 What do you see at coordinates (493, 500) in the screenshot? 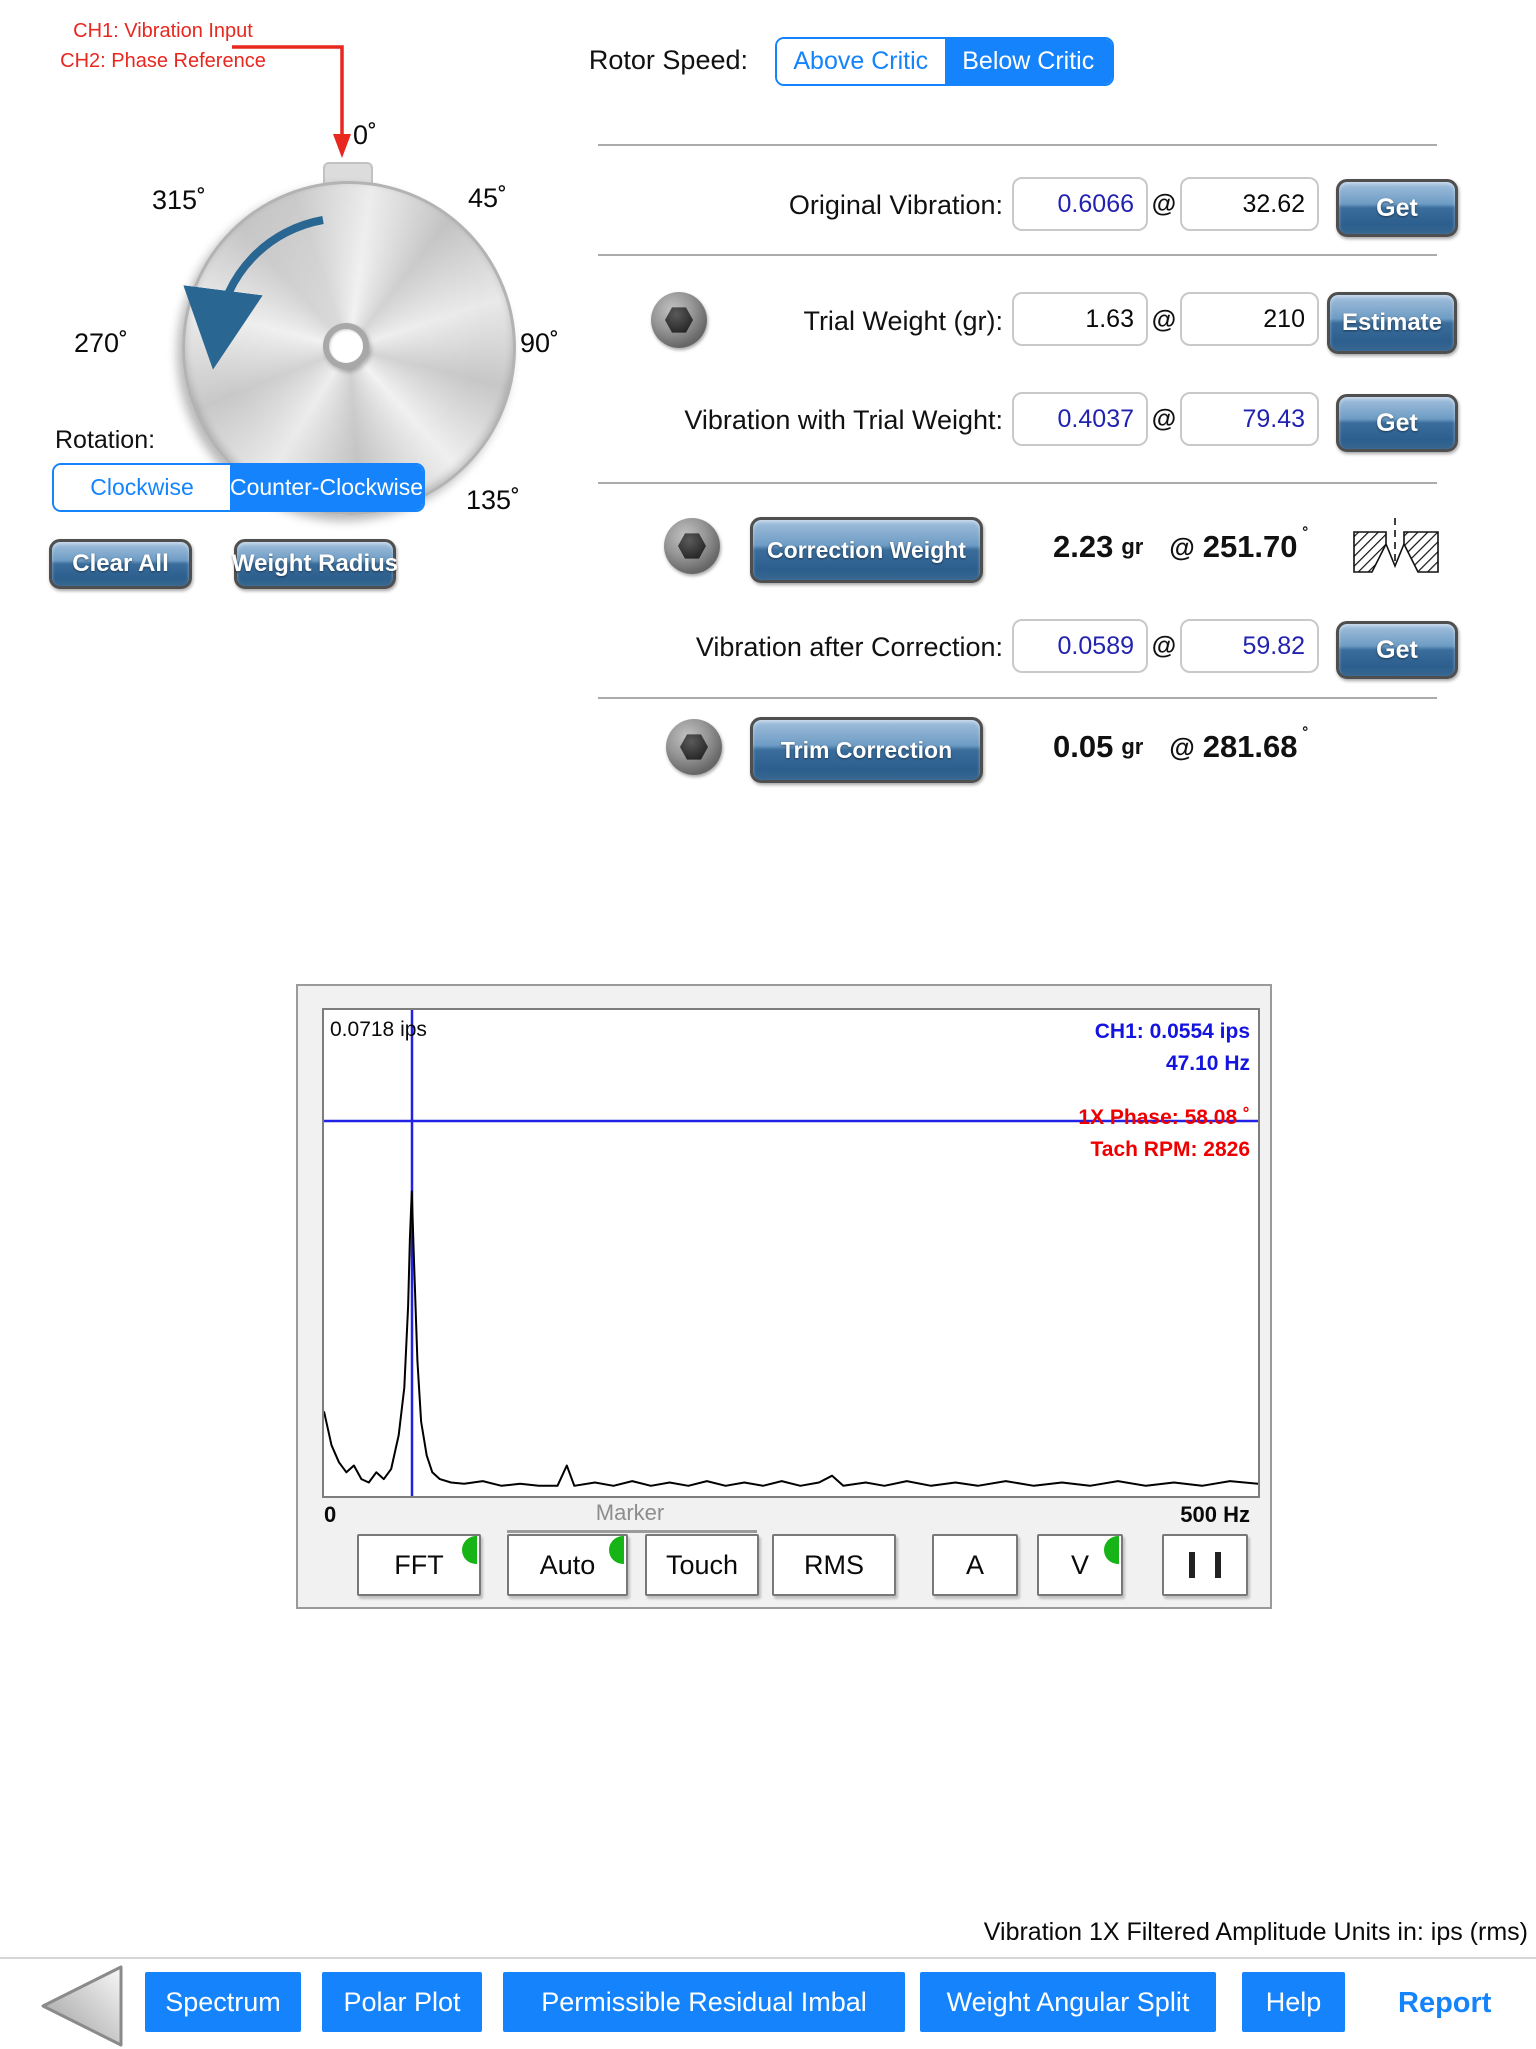
I see `degree-label-135: 135˚` at bounding box center [493, 500].